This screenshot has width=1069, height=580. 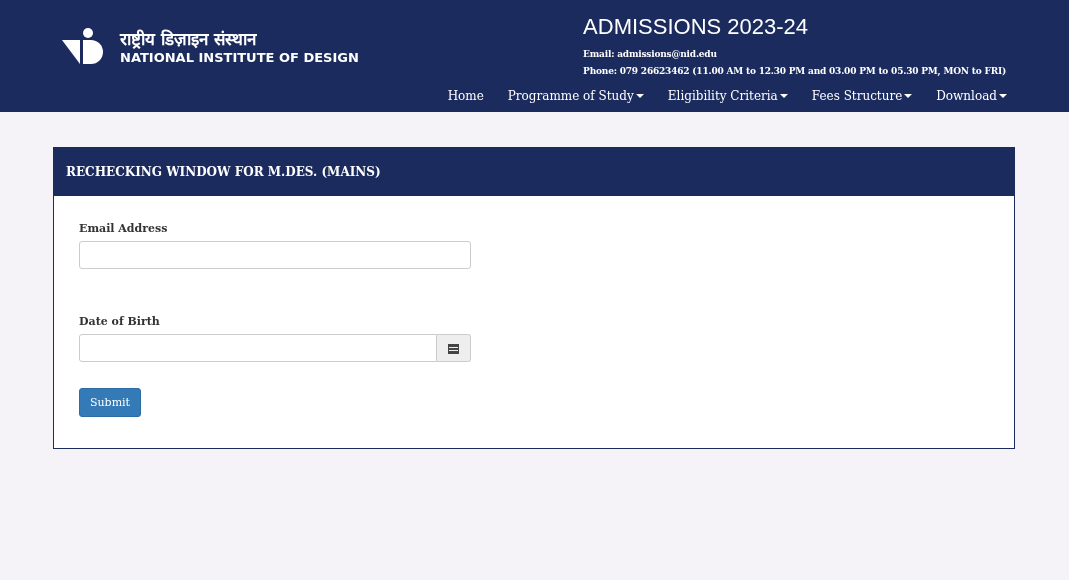 What do you see at coordinates (727, 96) in the screenshot?
I see `nav-link: Eligibility Criteria` at bounding box center [727, 96].